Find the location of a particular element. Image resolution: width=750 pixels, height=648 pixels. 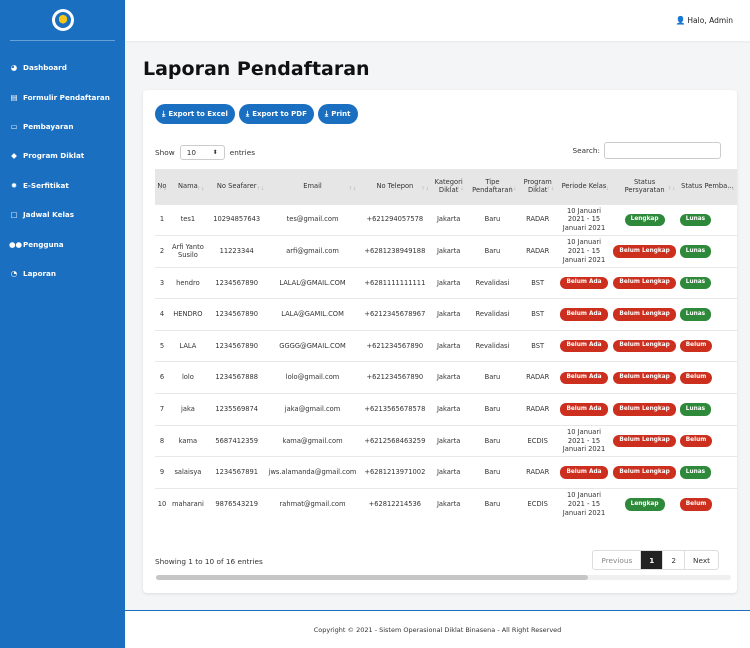

user-label: Halo, Admin is located at coordinates (710, 20).